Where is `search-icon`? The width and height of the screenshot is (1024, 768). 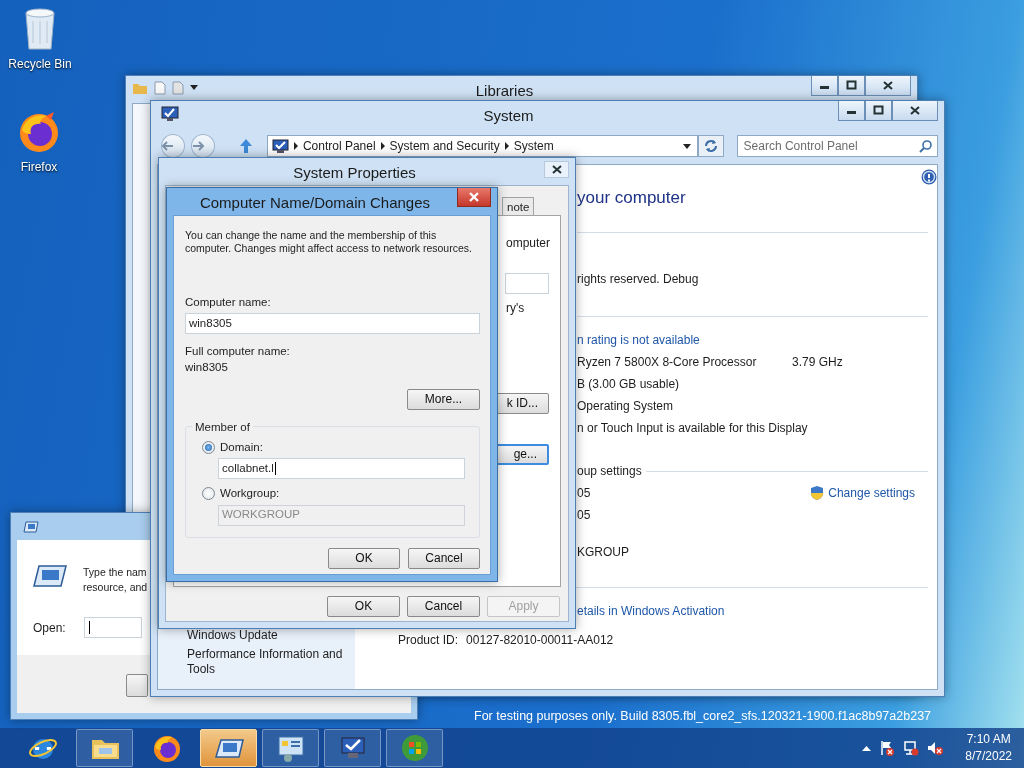
search-icon is located at coordinates (925, 146).